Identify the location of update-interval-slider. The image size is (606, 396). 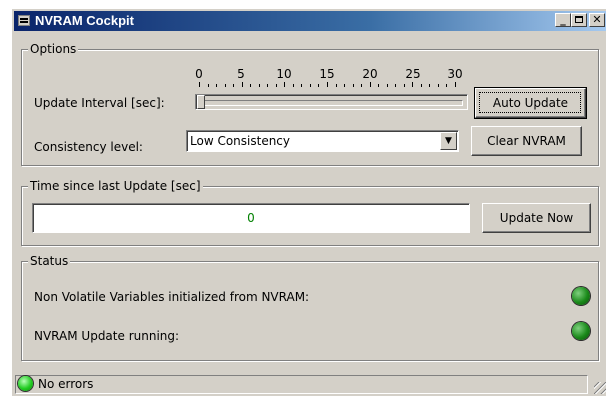
(331, 102).